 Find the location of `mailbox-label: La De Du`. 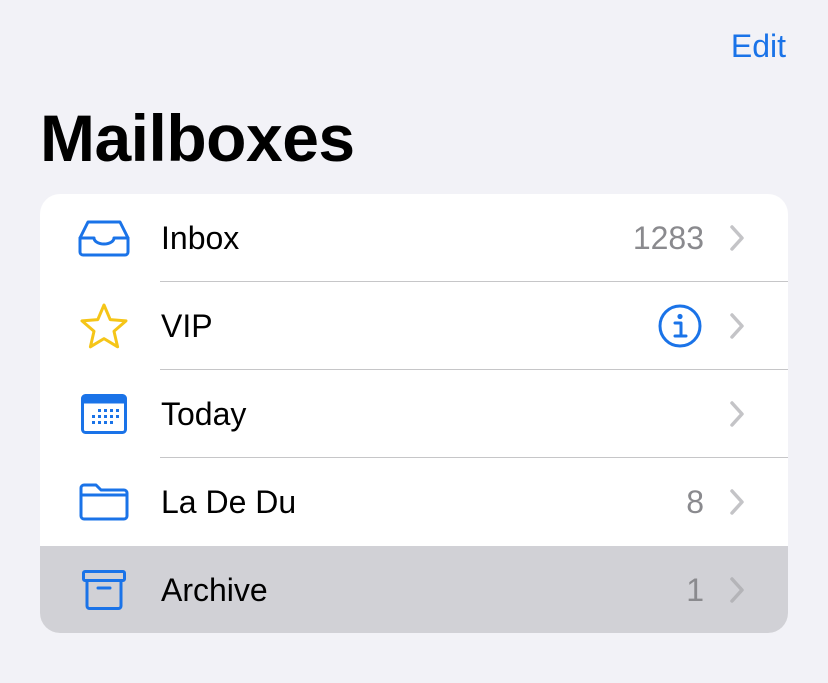

mailbox-label: La De Du is located at coordinates (229, 502).